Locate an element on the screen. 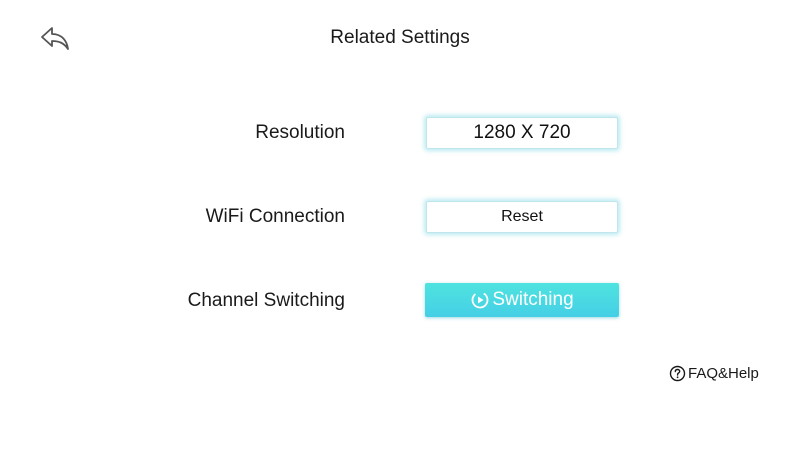  channel-switching-button: Switching is located at coordinates (522, 300).